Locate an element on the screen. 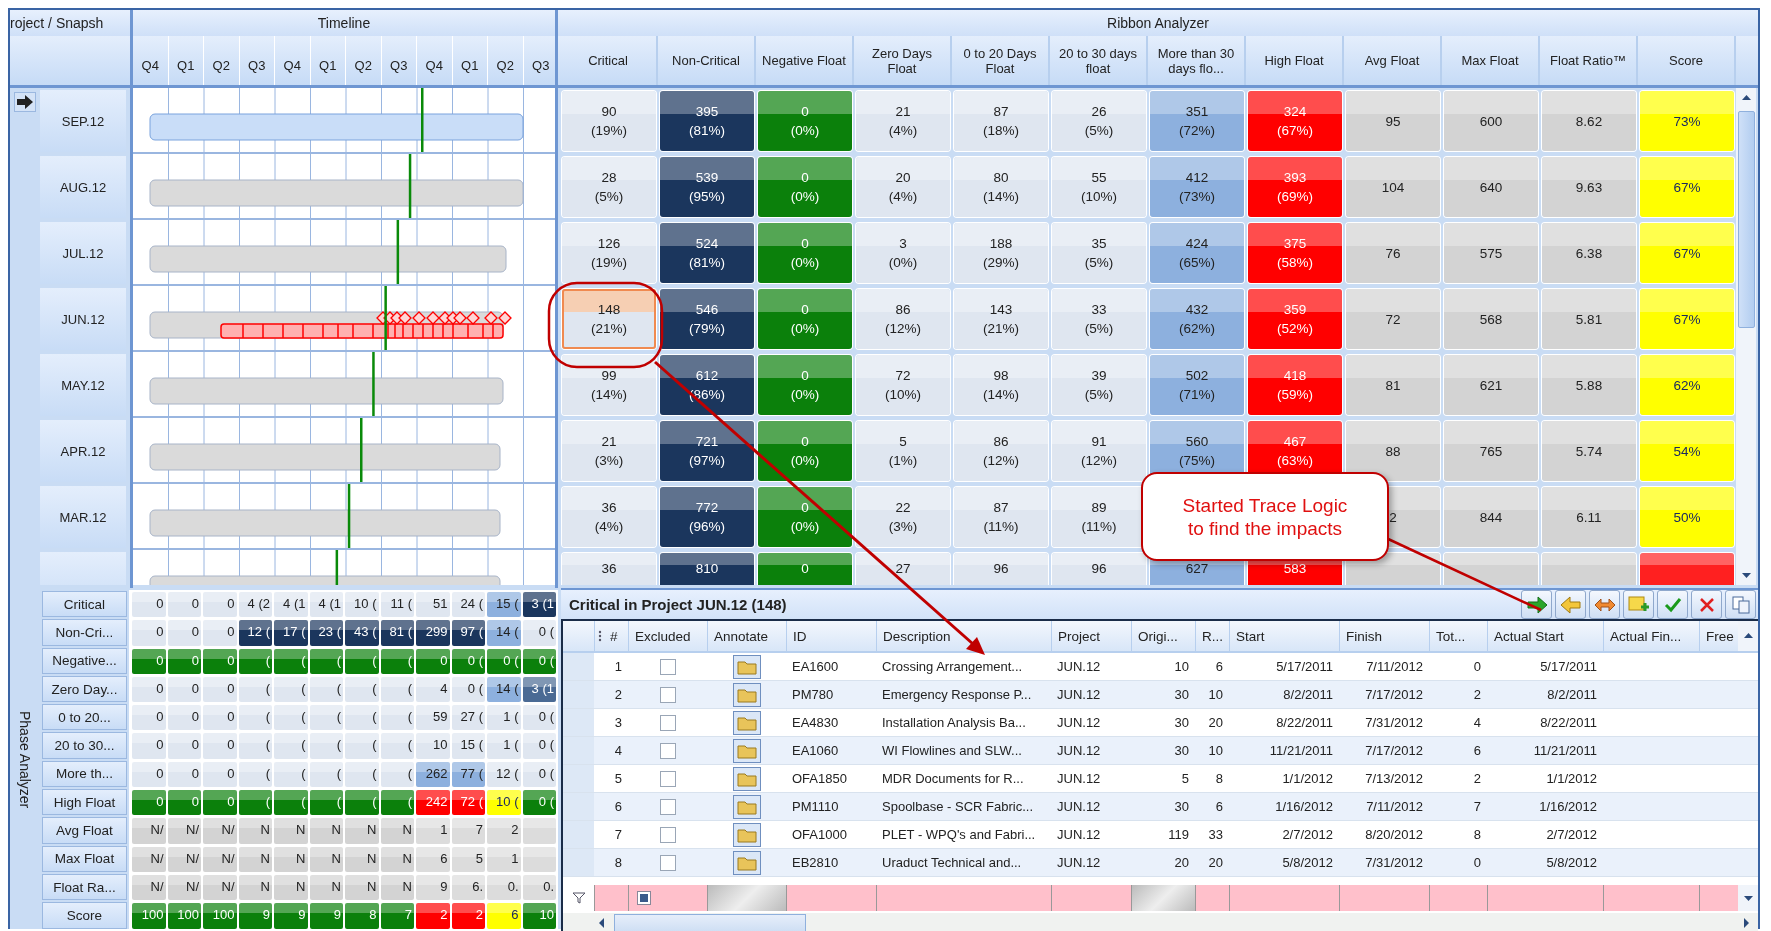  ribbon-cell: 55 (10%) is located at coordinates (1099, 187).